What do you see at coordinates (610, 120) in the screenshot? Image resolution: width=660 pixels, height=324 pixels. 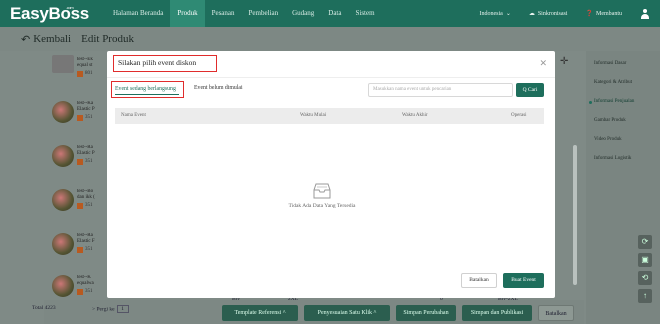 I see `section-nav-item: Gambar Produk` at bounding box center [610, 120].